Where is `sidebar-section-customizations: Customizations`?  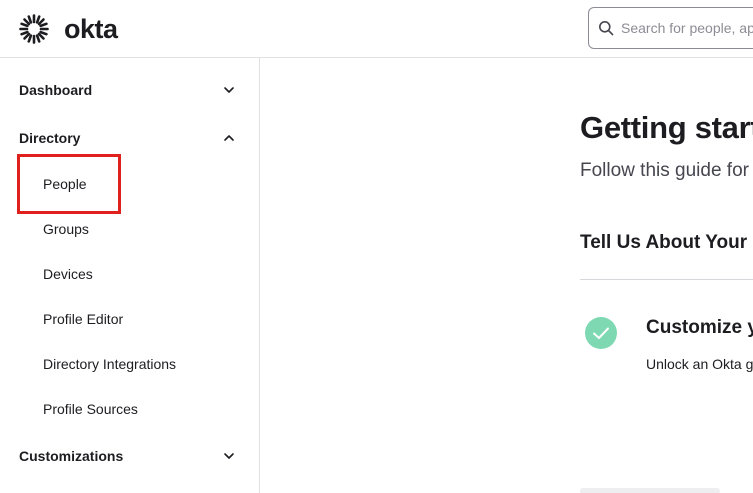
sidebar-section-customizations: Customizations is located at coordinates (129, 456).